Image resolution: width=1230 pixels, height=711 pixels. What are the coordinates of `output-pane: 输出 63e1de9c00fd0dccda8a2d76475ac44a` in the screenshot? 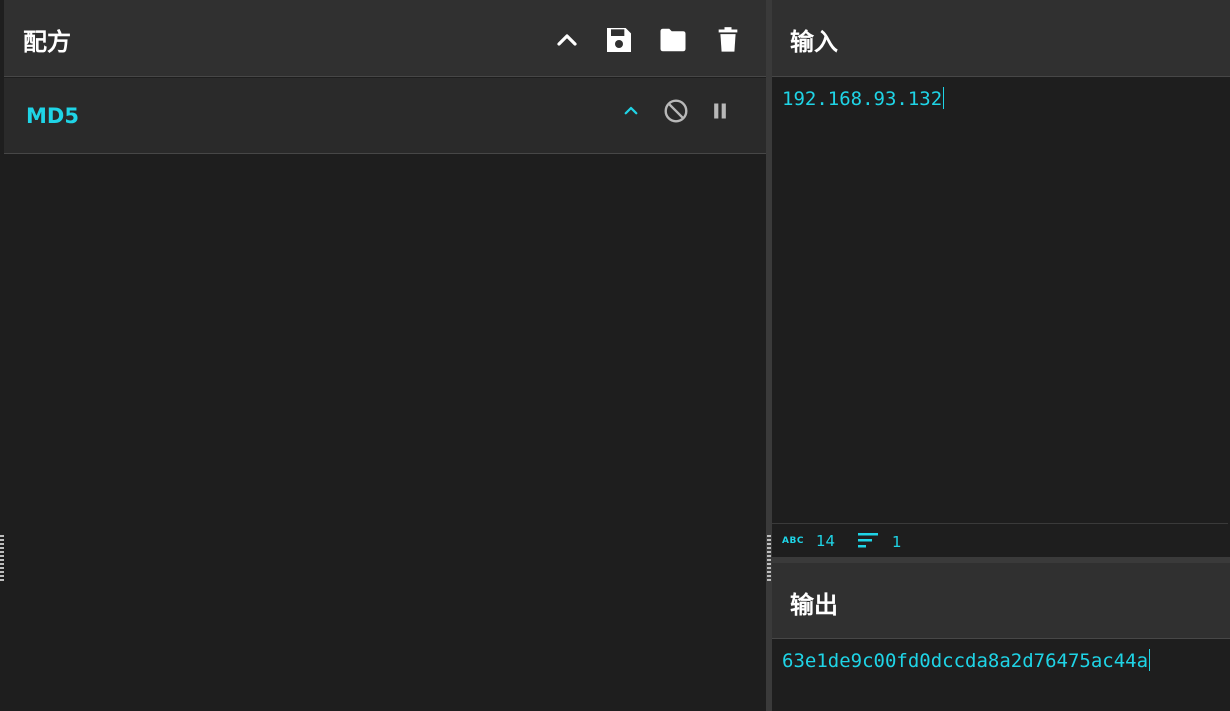 It's located at (1001, 637).